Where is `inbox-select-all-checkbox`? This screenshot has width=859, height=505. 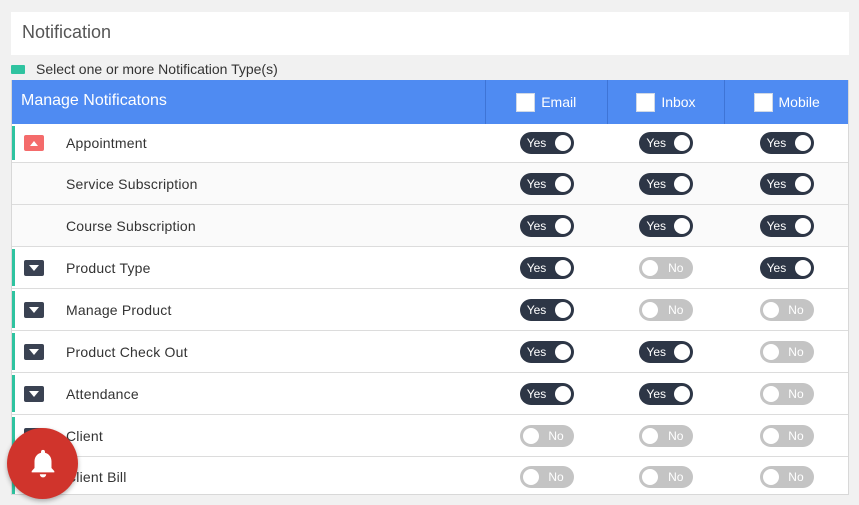 inbox-select-all-checkbox is located at coordinates (646, 102).